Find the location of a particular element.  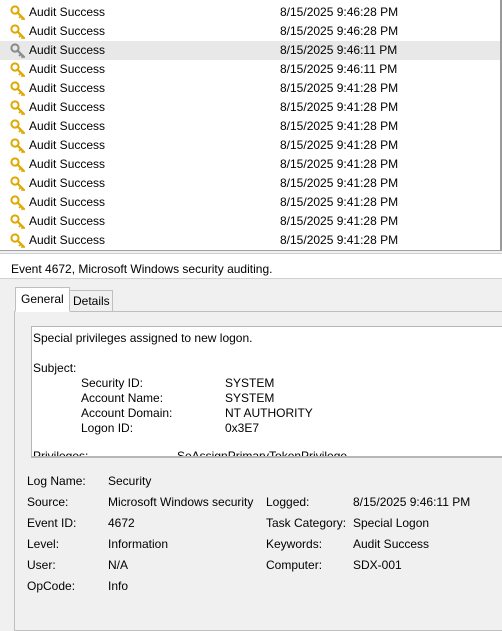

account-name-value: SYSTEM is located at coordinates (250, 398).